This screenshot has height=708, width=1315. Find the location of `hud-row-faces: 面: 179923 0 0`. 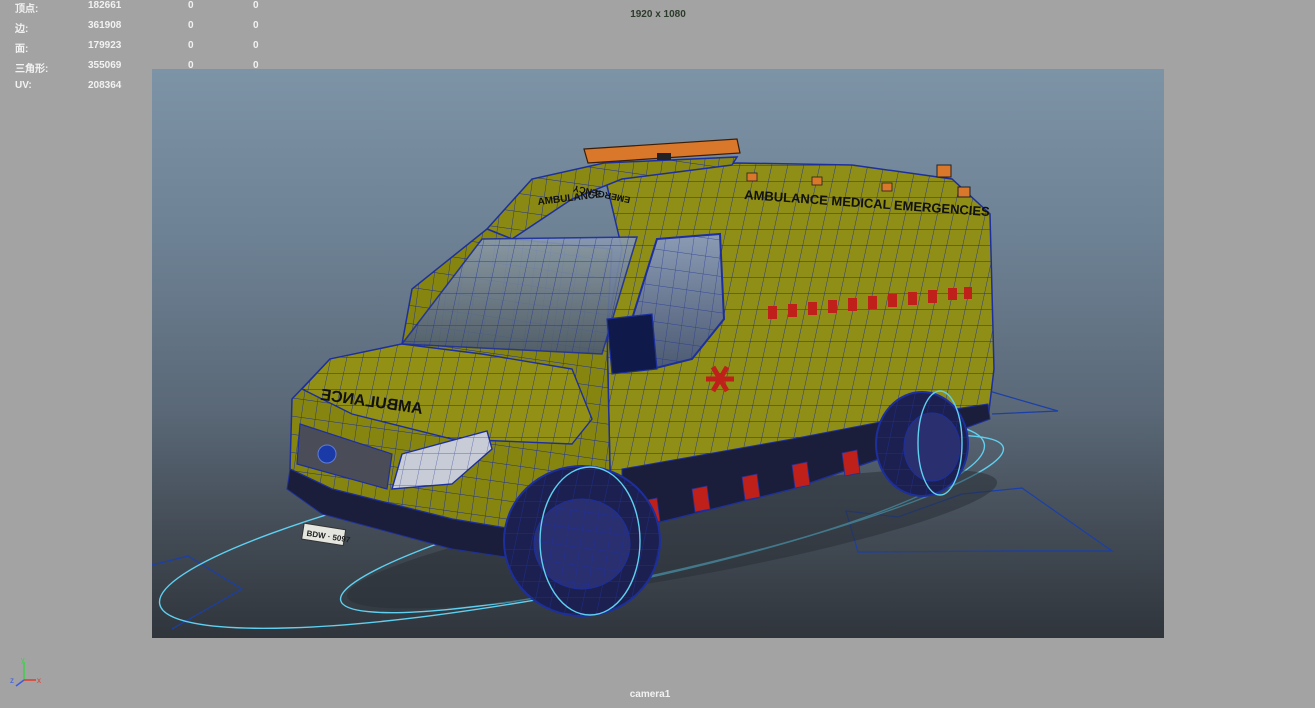

hud-row-faces: 面: 179923 0 0 is located at coordinates (140, 47).